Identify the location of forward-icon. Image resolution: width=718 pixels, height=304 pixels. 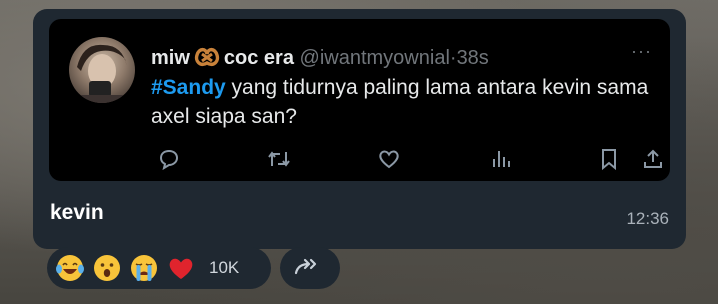
(305, 266).